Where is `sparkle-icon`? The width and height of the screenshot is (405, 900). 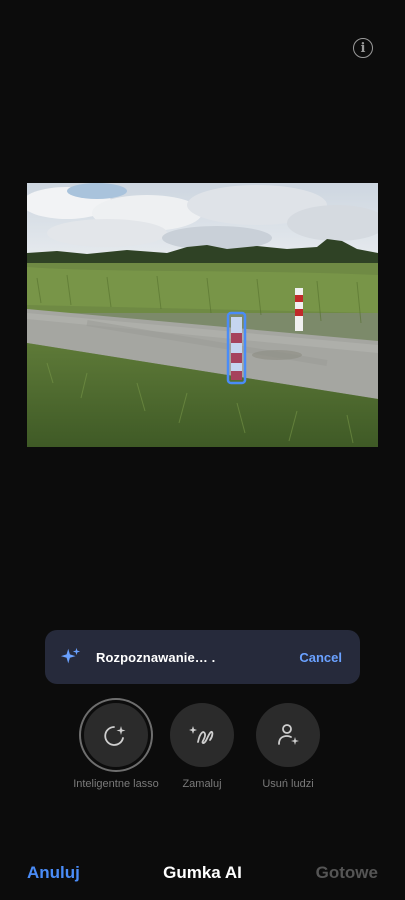
sparkle-icon is located at coordinates (70, 655).